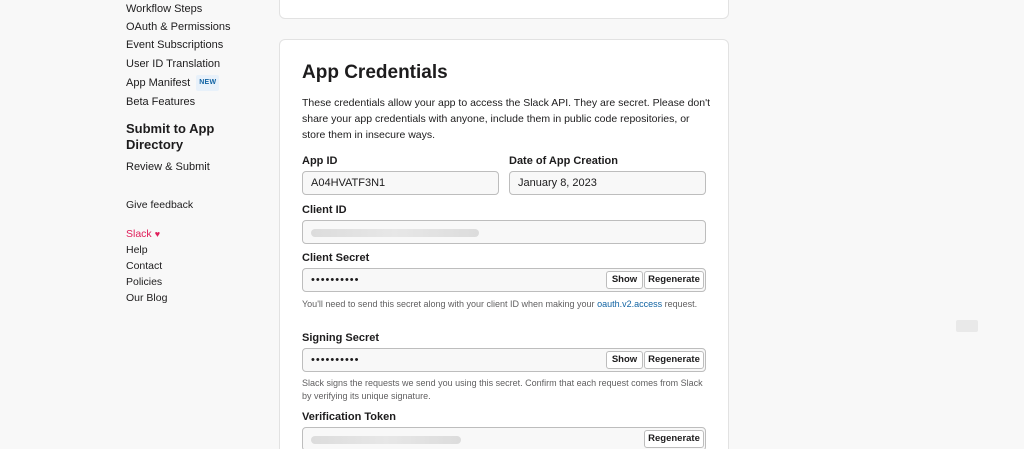 The height and width of the screenshot is (449, 1024). Describe the element at coordinates (504, 280) in the screenshot. I see `client-secret-field: •••••••••• Show Regenerate` at that location.